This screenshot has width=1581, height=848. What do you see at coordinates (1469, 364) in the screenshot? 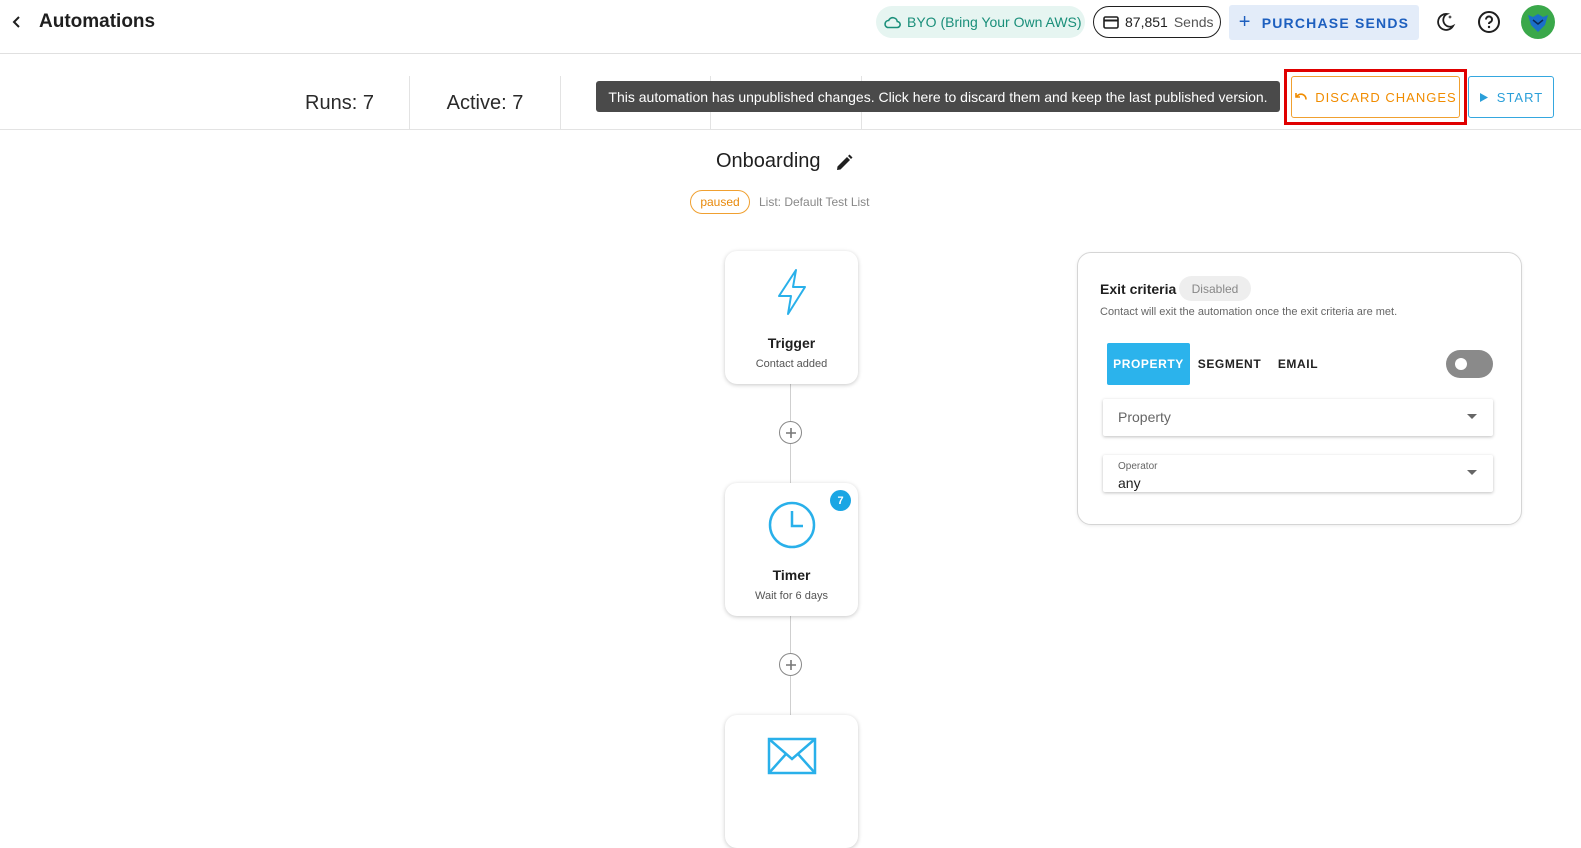
I see `exit-criteria-toggle` at bounding box center [1469, 364].